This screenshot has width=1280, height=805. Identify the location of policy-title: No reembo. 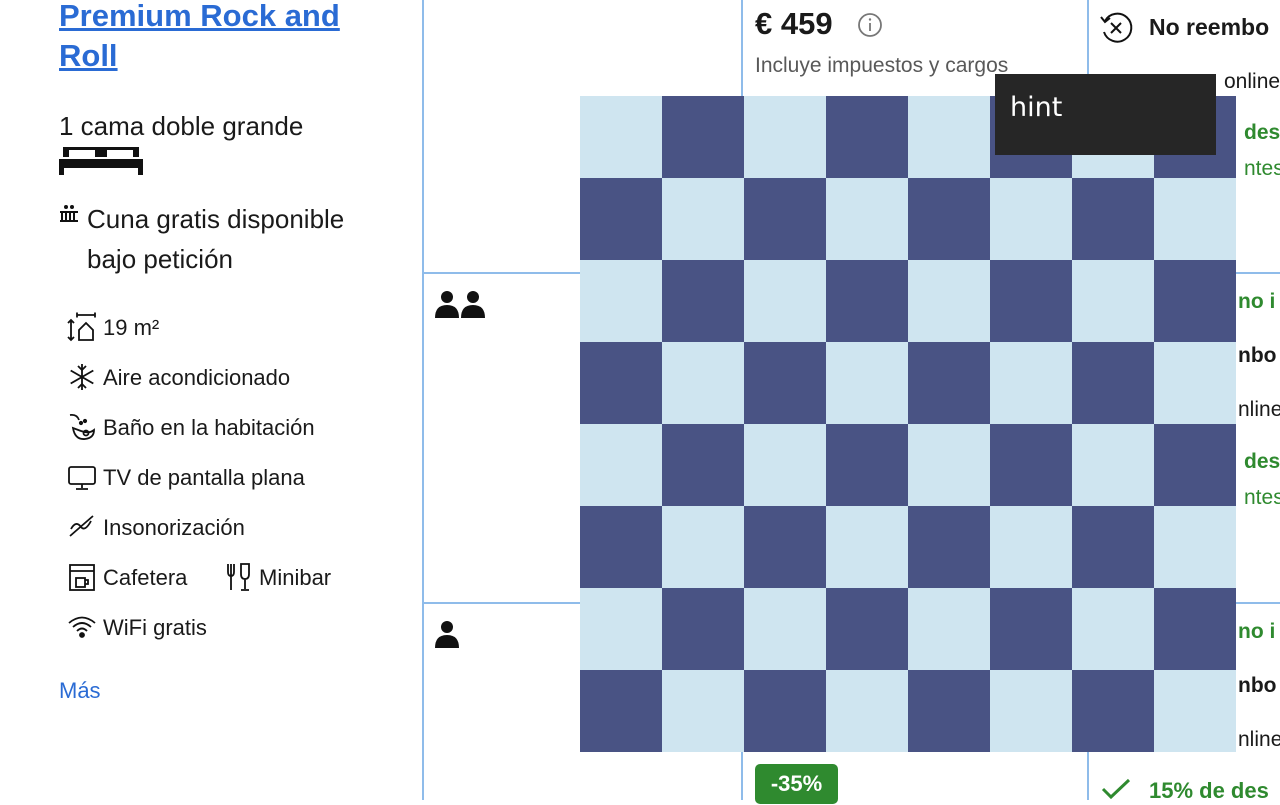
(1209, 27).